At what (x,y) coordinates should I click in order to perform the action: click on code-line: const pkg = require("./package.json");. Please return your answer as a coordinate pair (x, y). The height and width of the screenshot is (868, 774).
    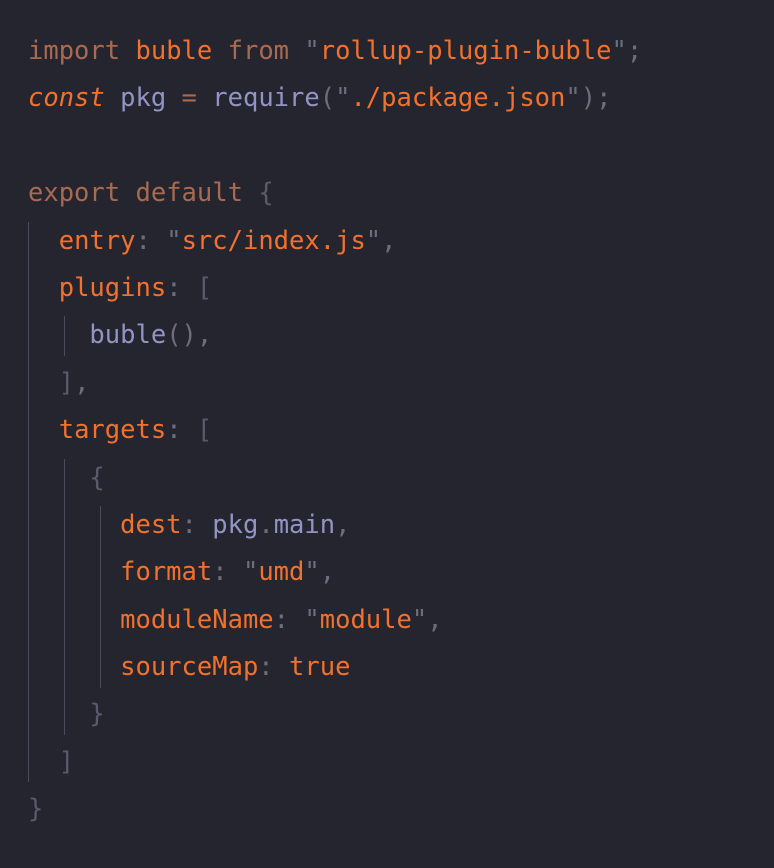
    Looking at the image, I should click on (387, 98).